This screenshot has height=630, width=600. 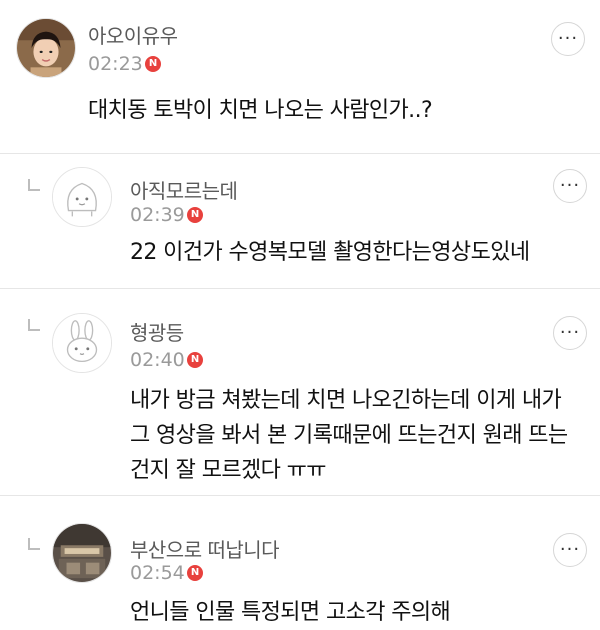 I want to click on comment-line: 22 이건가 수영복모델 촬영한다는영상도있네, so click(x=330, y=252).